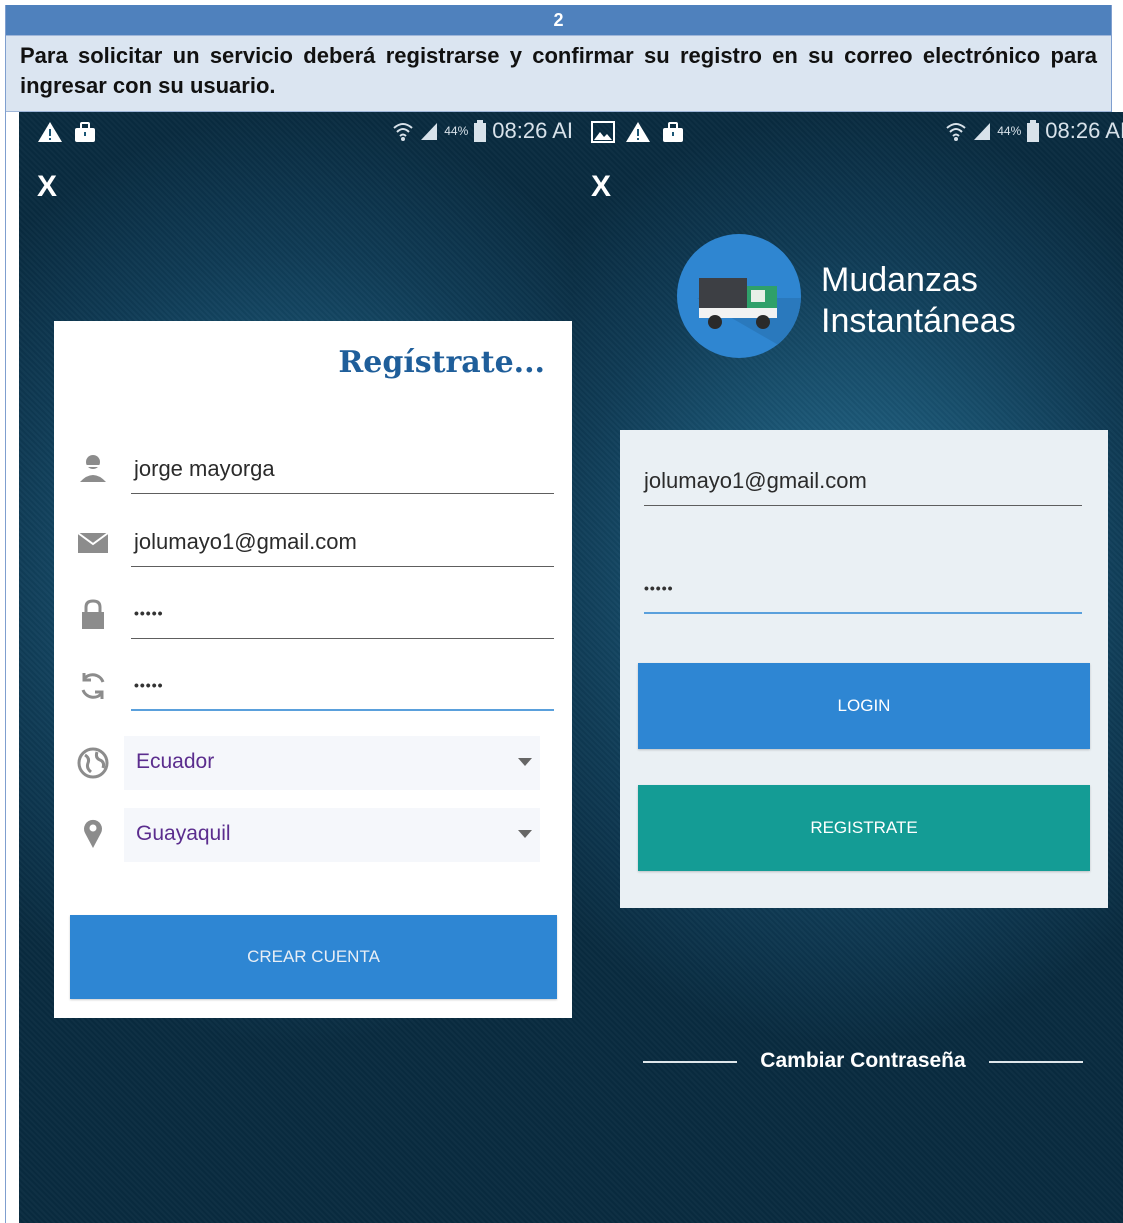 The width and height of the screenshot is (1123, 1223). Describe the element at coordinates (315, 470) in the screenshot. I see `name-field: jorge mayorga` at that location.